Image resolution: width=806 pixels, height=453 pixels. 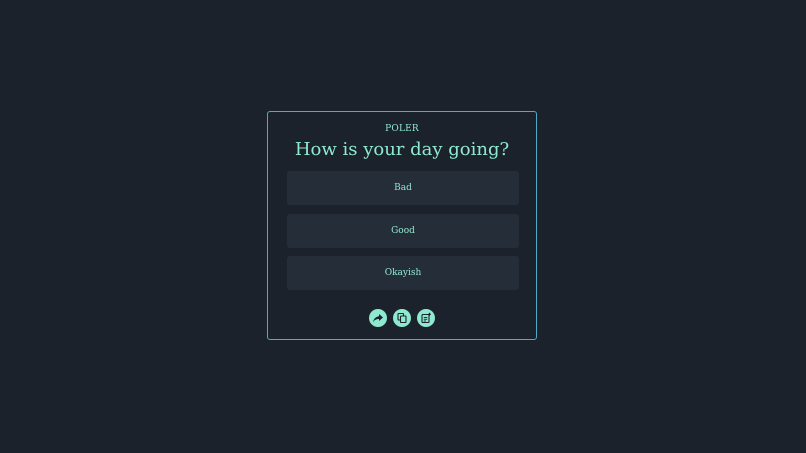 I want to click on poll-option-good: Good, so click(x=403, y=231).